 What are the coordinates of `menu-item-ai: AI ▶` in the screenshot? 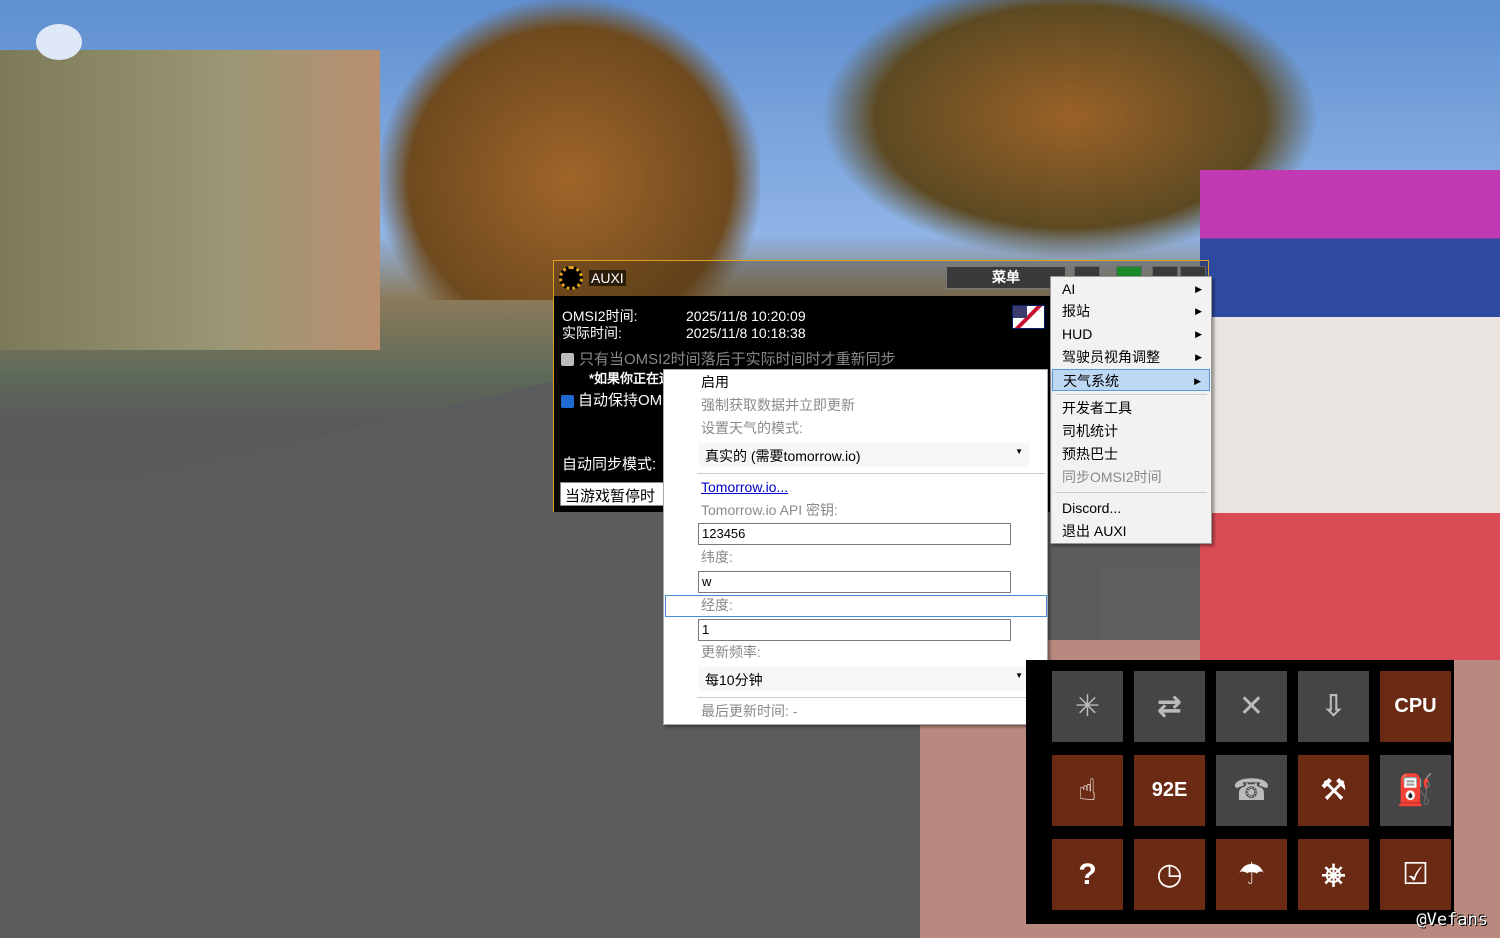 It's located at (1131, 289).